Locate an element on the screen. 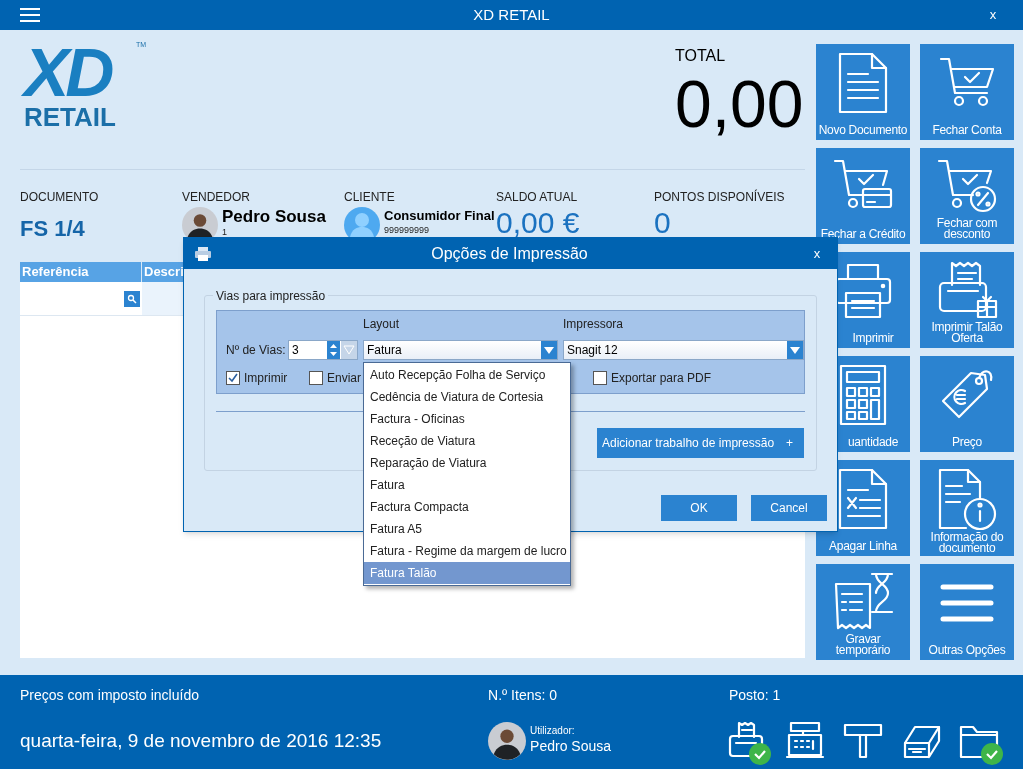 This screenshot has height=769, width=1023. copies-label: Nº de Vias: is located at coordinates (256, 350).